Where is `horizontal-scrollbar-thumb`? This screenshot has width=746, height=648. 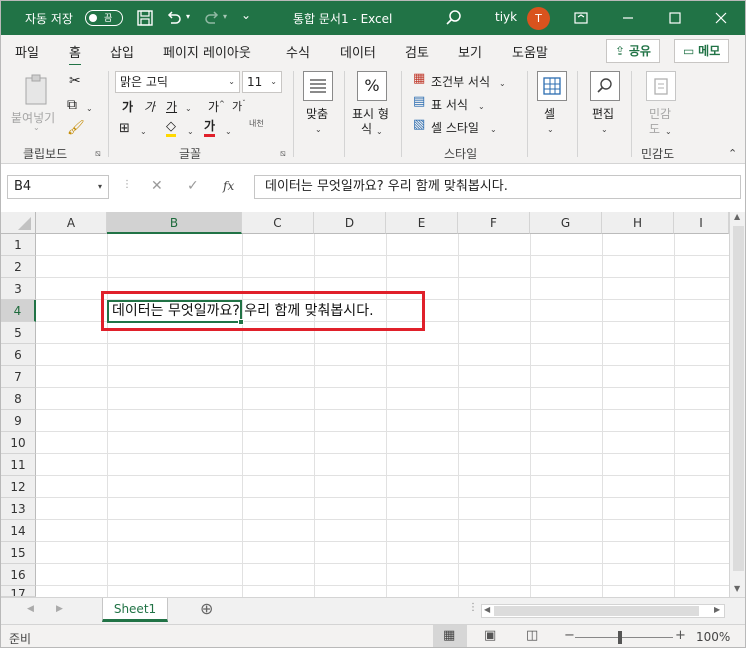 horizontal-scrollbar-thumb is located at coordinates (596, 611).